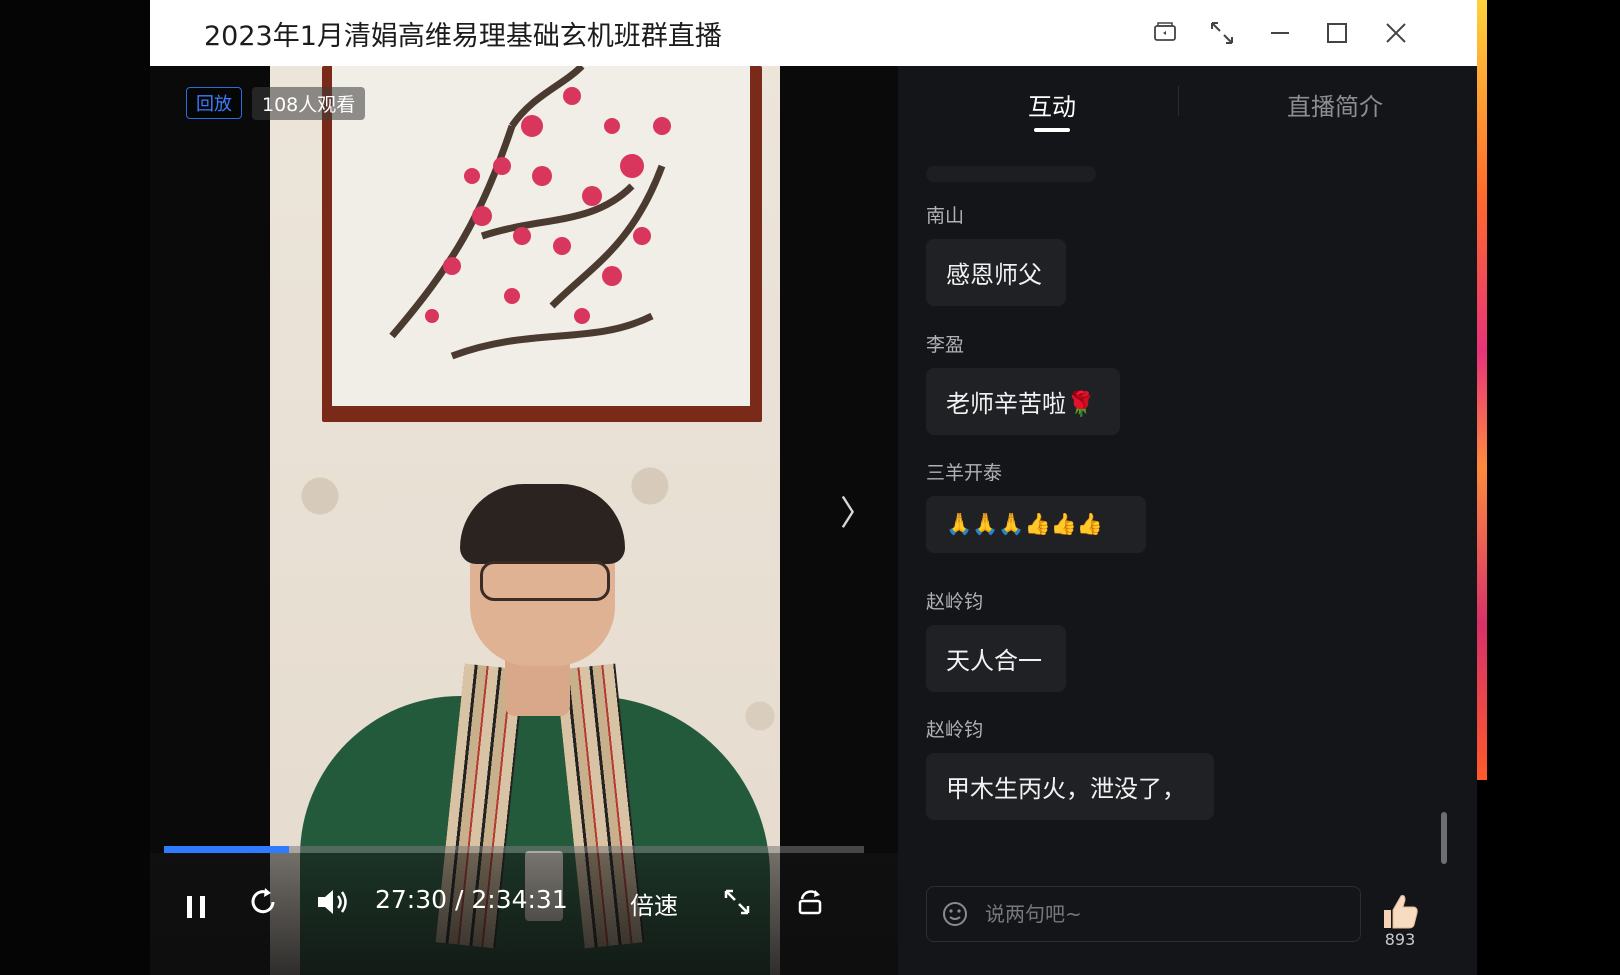  What do you see at coordinates (857, 510) in the screenshot?
I see `chevron-right-icon: 〉` at bounding box center [857, 510].